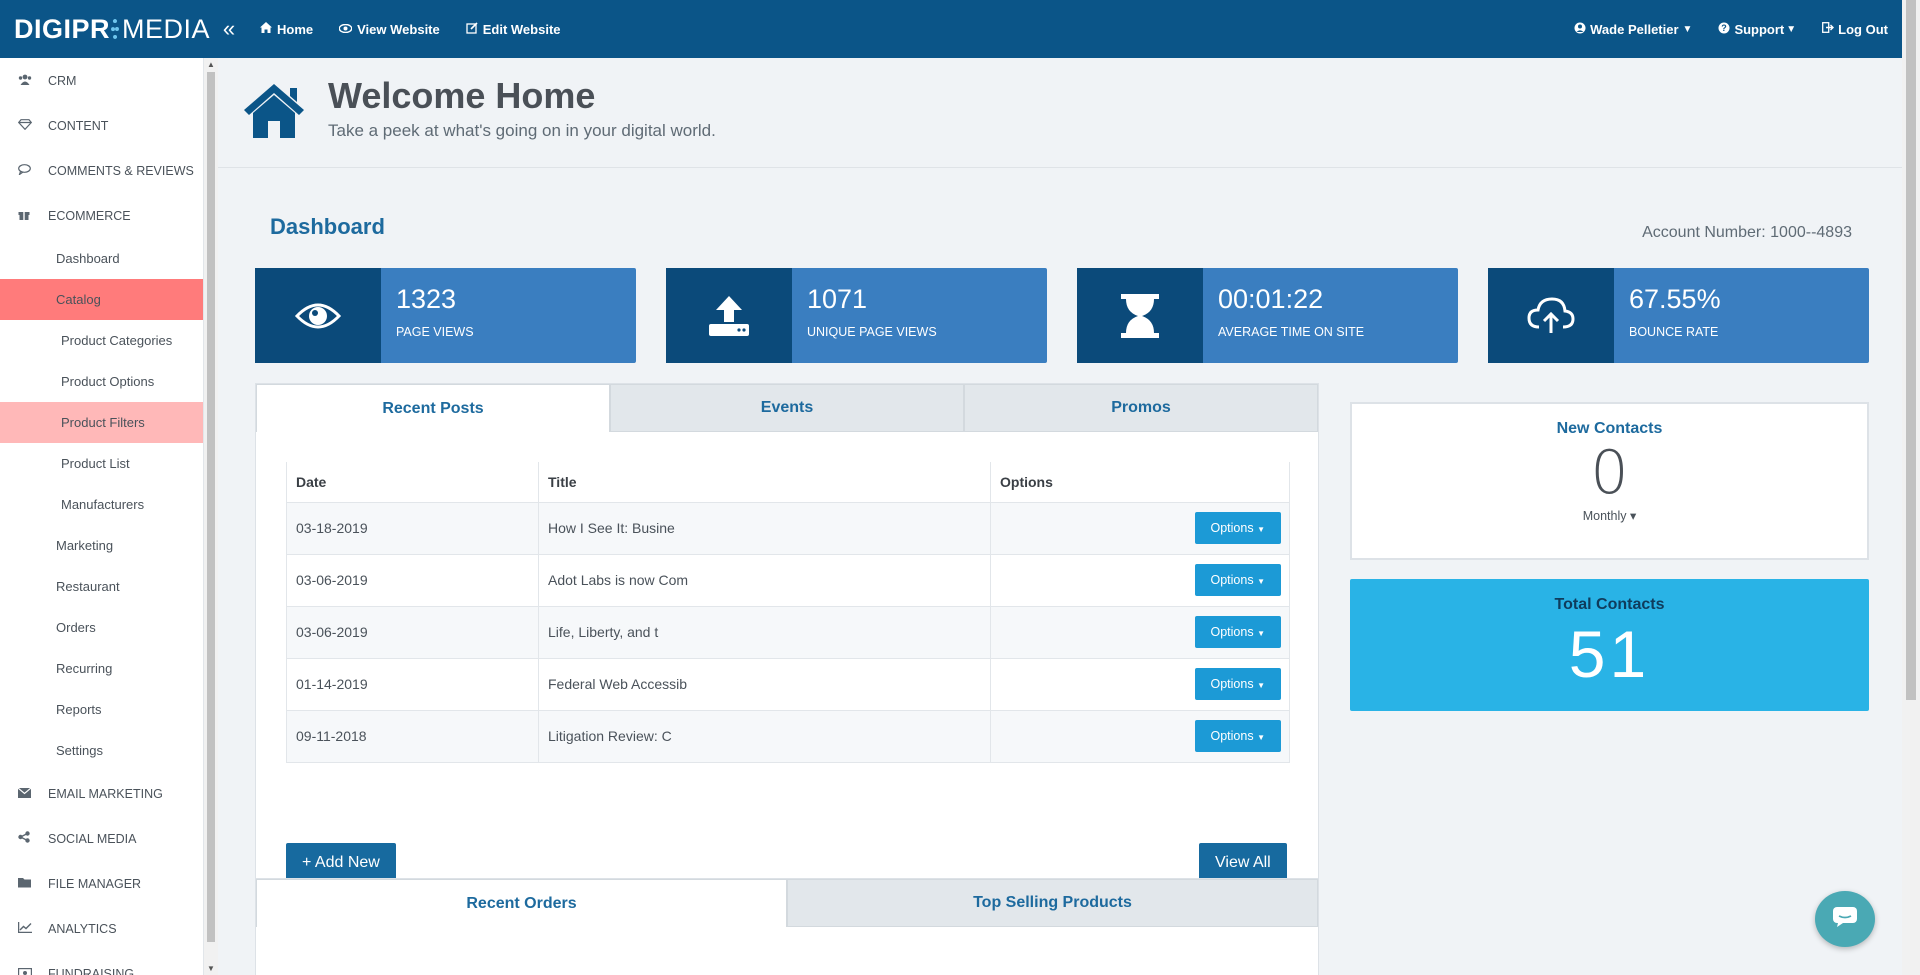  Describe the element at coordinates (445, 315) in the screenshot. I see `stat-card-page-views: 1323 PAGE VIEWS` at that location.